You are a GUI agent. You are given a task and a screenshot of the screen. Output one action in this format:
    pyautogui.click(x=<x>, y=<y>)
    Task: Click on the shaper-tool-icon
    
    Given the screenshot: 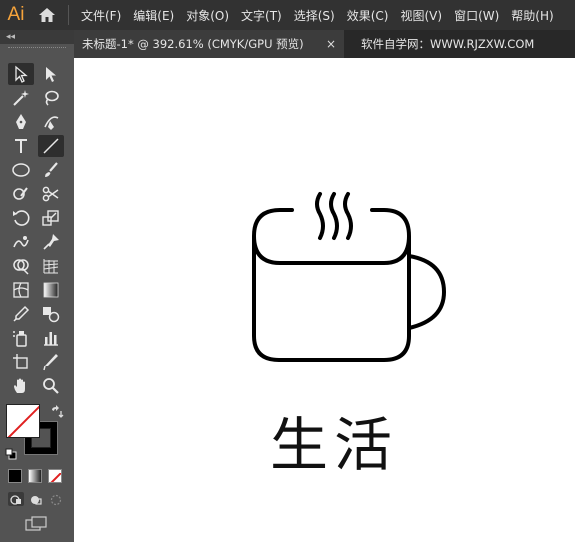 What is the action you would take?
    pyautogui.click(x=21, y=194)
    